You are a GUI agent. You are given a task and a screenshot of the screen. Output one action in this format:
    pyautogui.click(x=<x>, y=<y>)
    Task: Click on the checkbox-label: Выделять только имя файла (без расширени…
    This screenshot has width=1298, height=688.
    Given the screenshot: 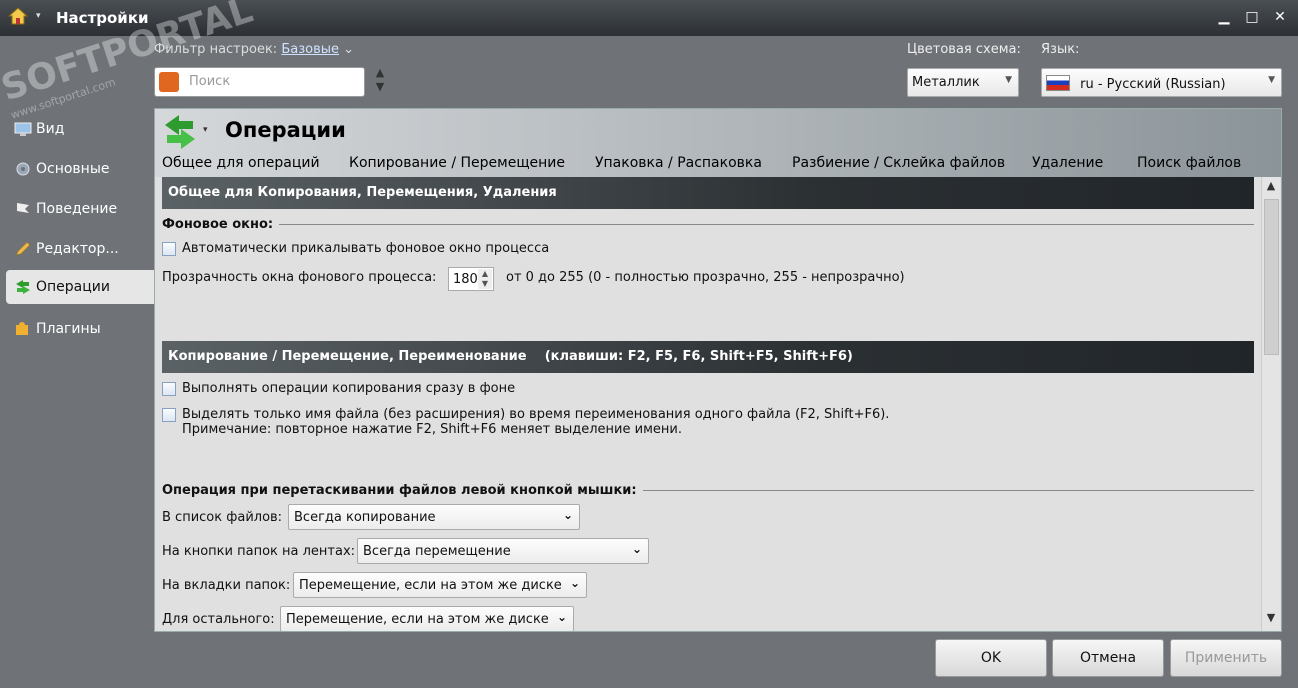 What is the action you would take?
    pyautogui.click(x=535, y=422)
    